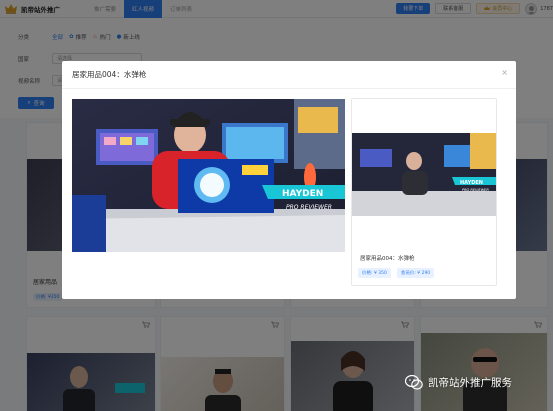 This screenshot has width=553, height=411. I want to click on overlay-name-small: HAYDEN, so click(471, 183).